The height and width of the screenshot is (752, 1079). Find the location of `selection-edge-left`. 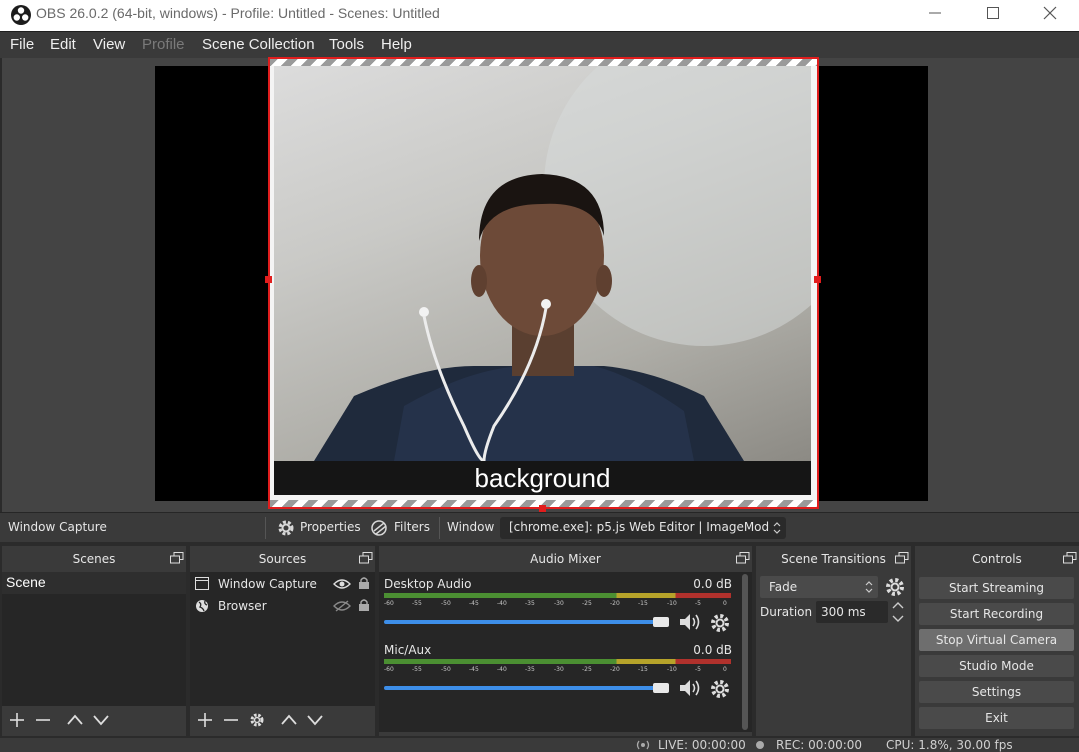

selection-edge-left is located at coordinates (269, 283).